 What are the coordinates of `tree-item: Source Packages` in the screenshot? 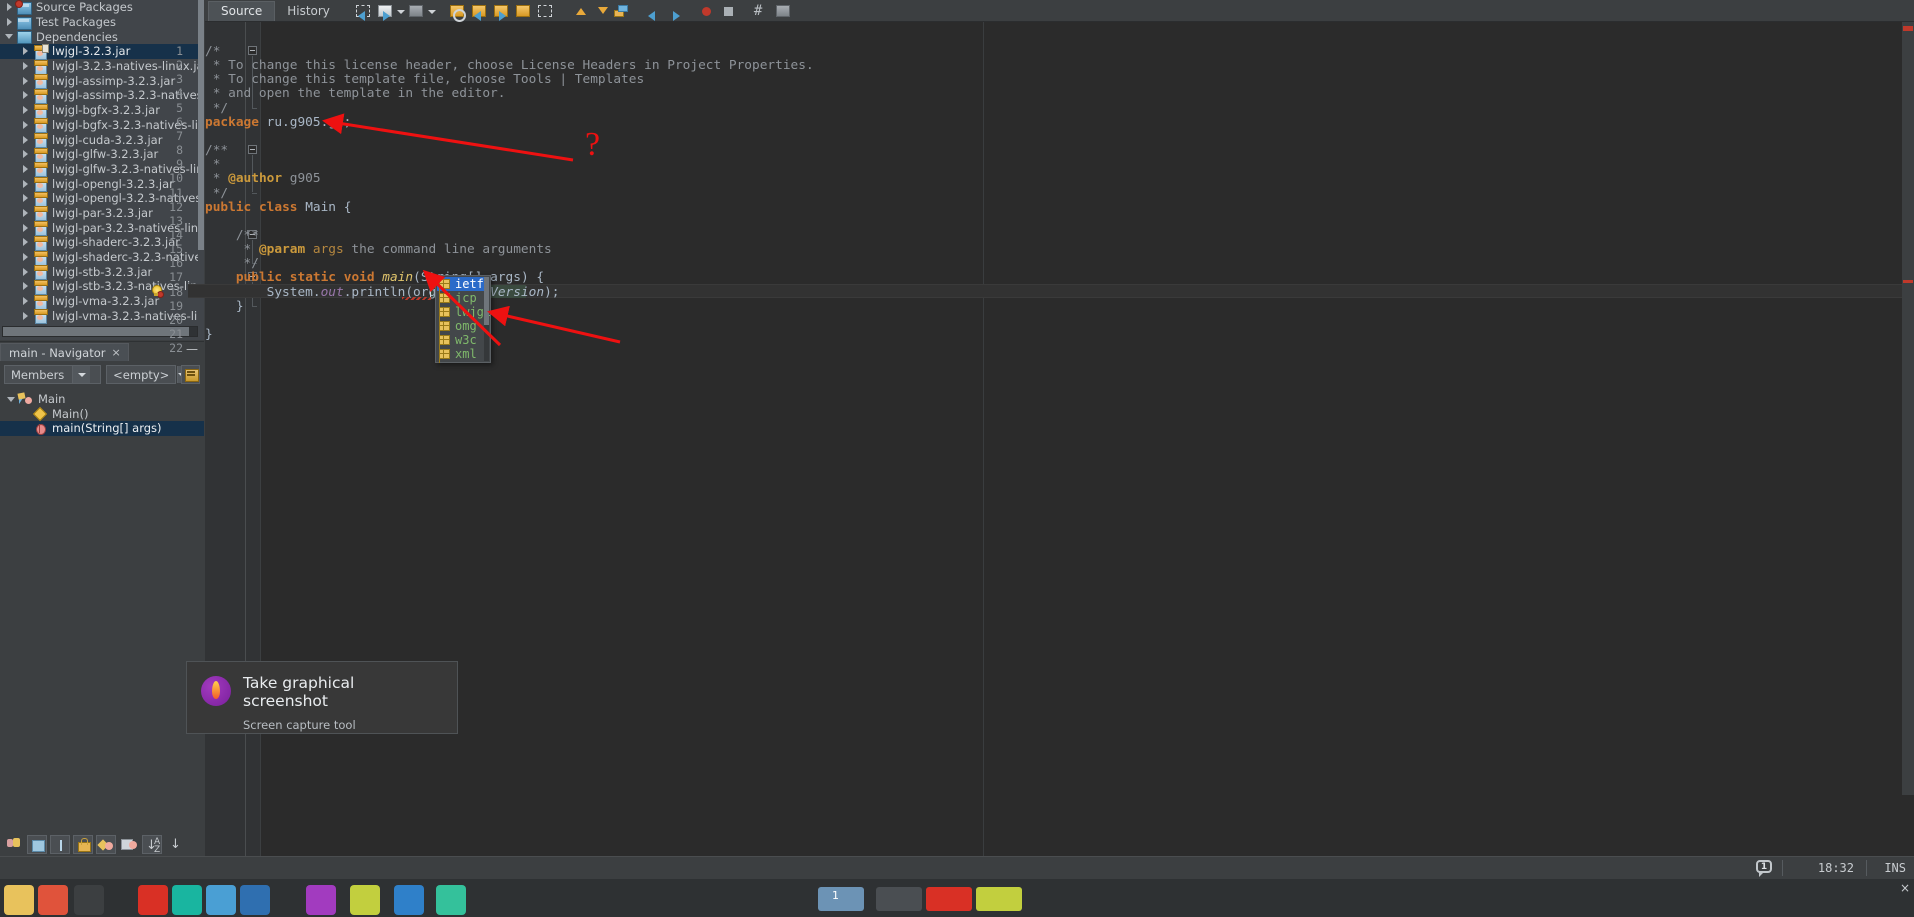 It's located at (102, 7).